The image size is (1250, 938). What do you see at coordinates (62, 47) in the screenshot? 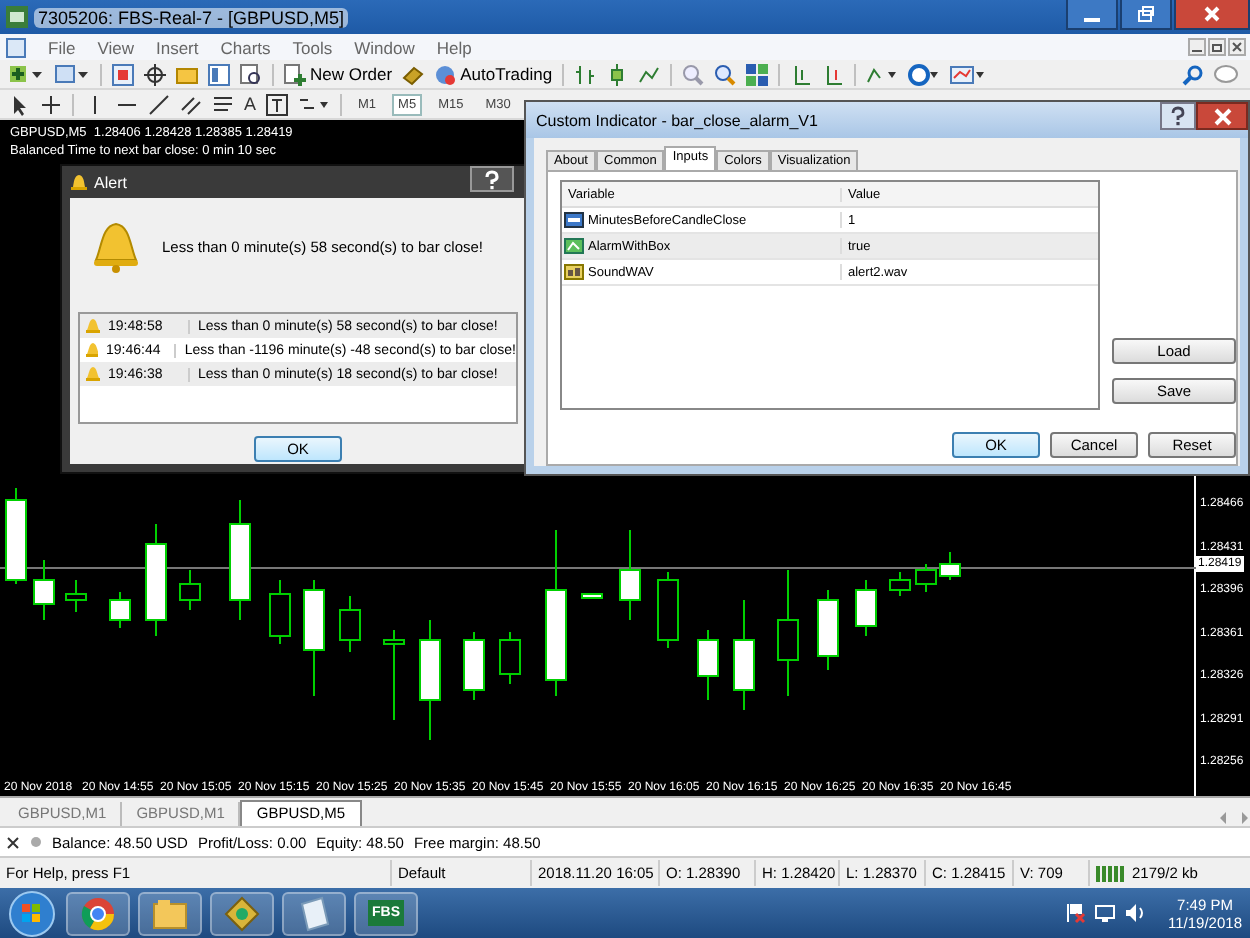
I see `menu-item: File` at bounding box center [62, 47].